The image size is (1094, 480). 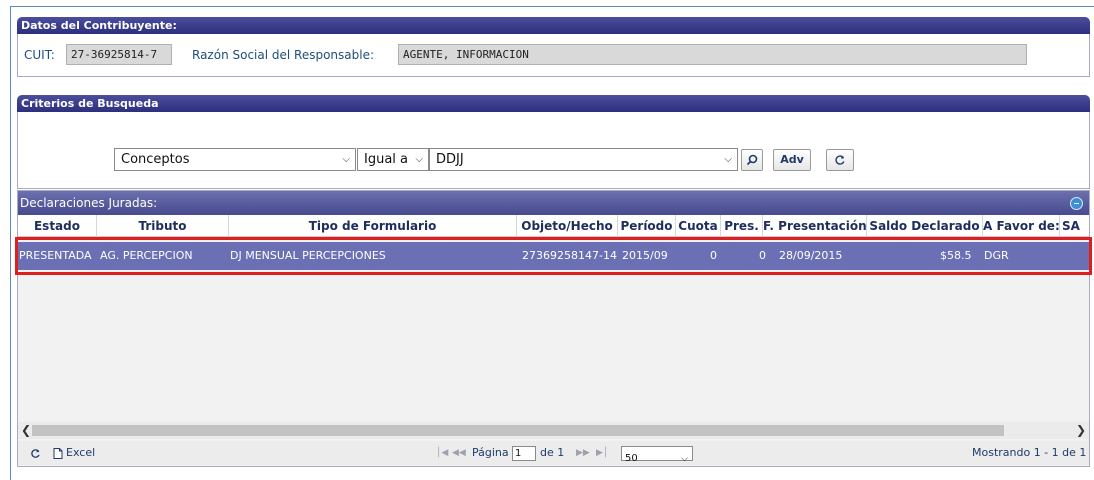 I want to click on grid-title: Declaraciones Juradas:, so click(x=89, y=203).